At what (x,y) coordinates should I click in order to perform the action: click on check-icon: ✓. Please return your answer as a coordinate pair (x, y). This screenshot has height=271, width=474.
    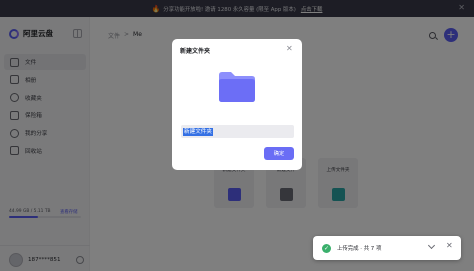
    Looking at the image, I should click on (326, 248).